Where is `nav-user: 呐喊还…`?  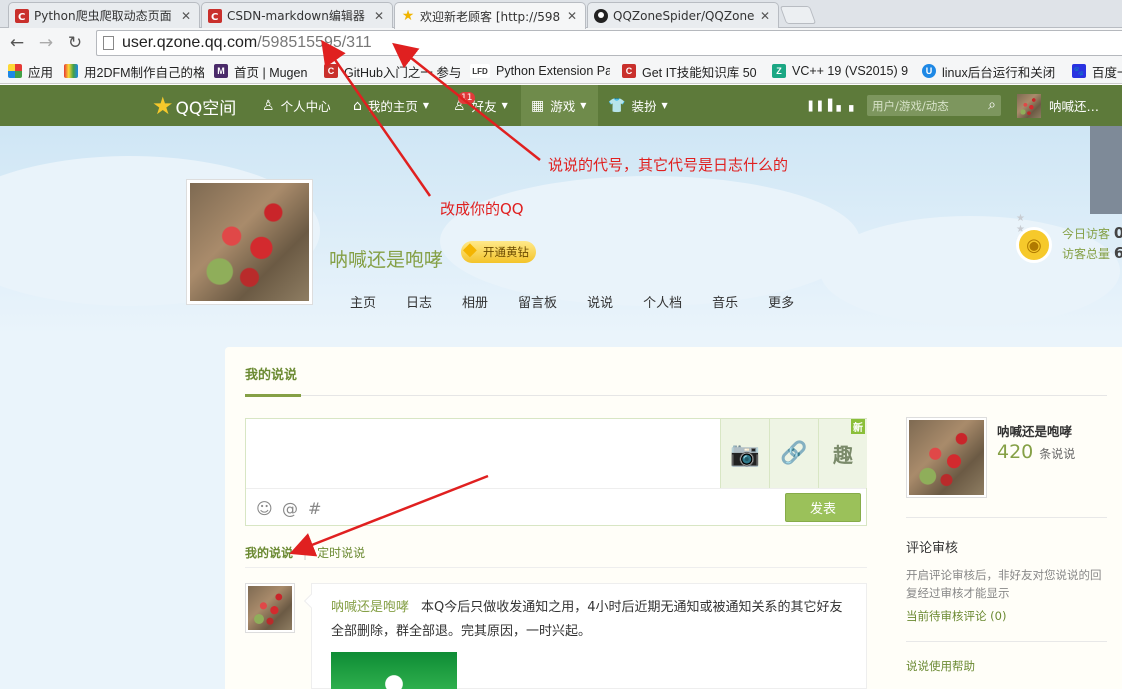 nav-user: 呐喊还… is located at coordinates (1058, 105).